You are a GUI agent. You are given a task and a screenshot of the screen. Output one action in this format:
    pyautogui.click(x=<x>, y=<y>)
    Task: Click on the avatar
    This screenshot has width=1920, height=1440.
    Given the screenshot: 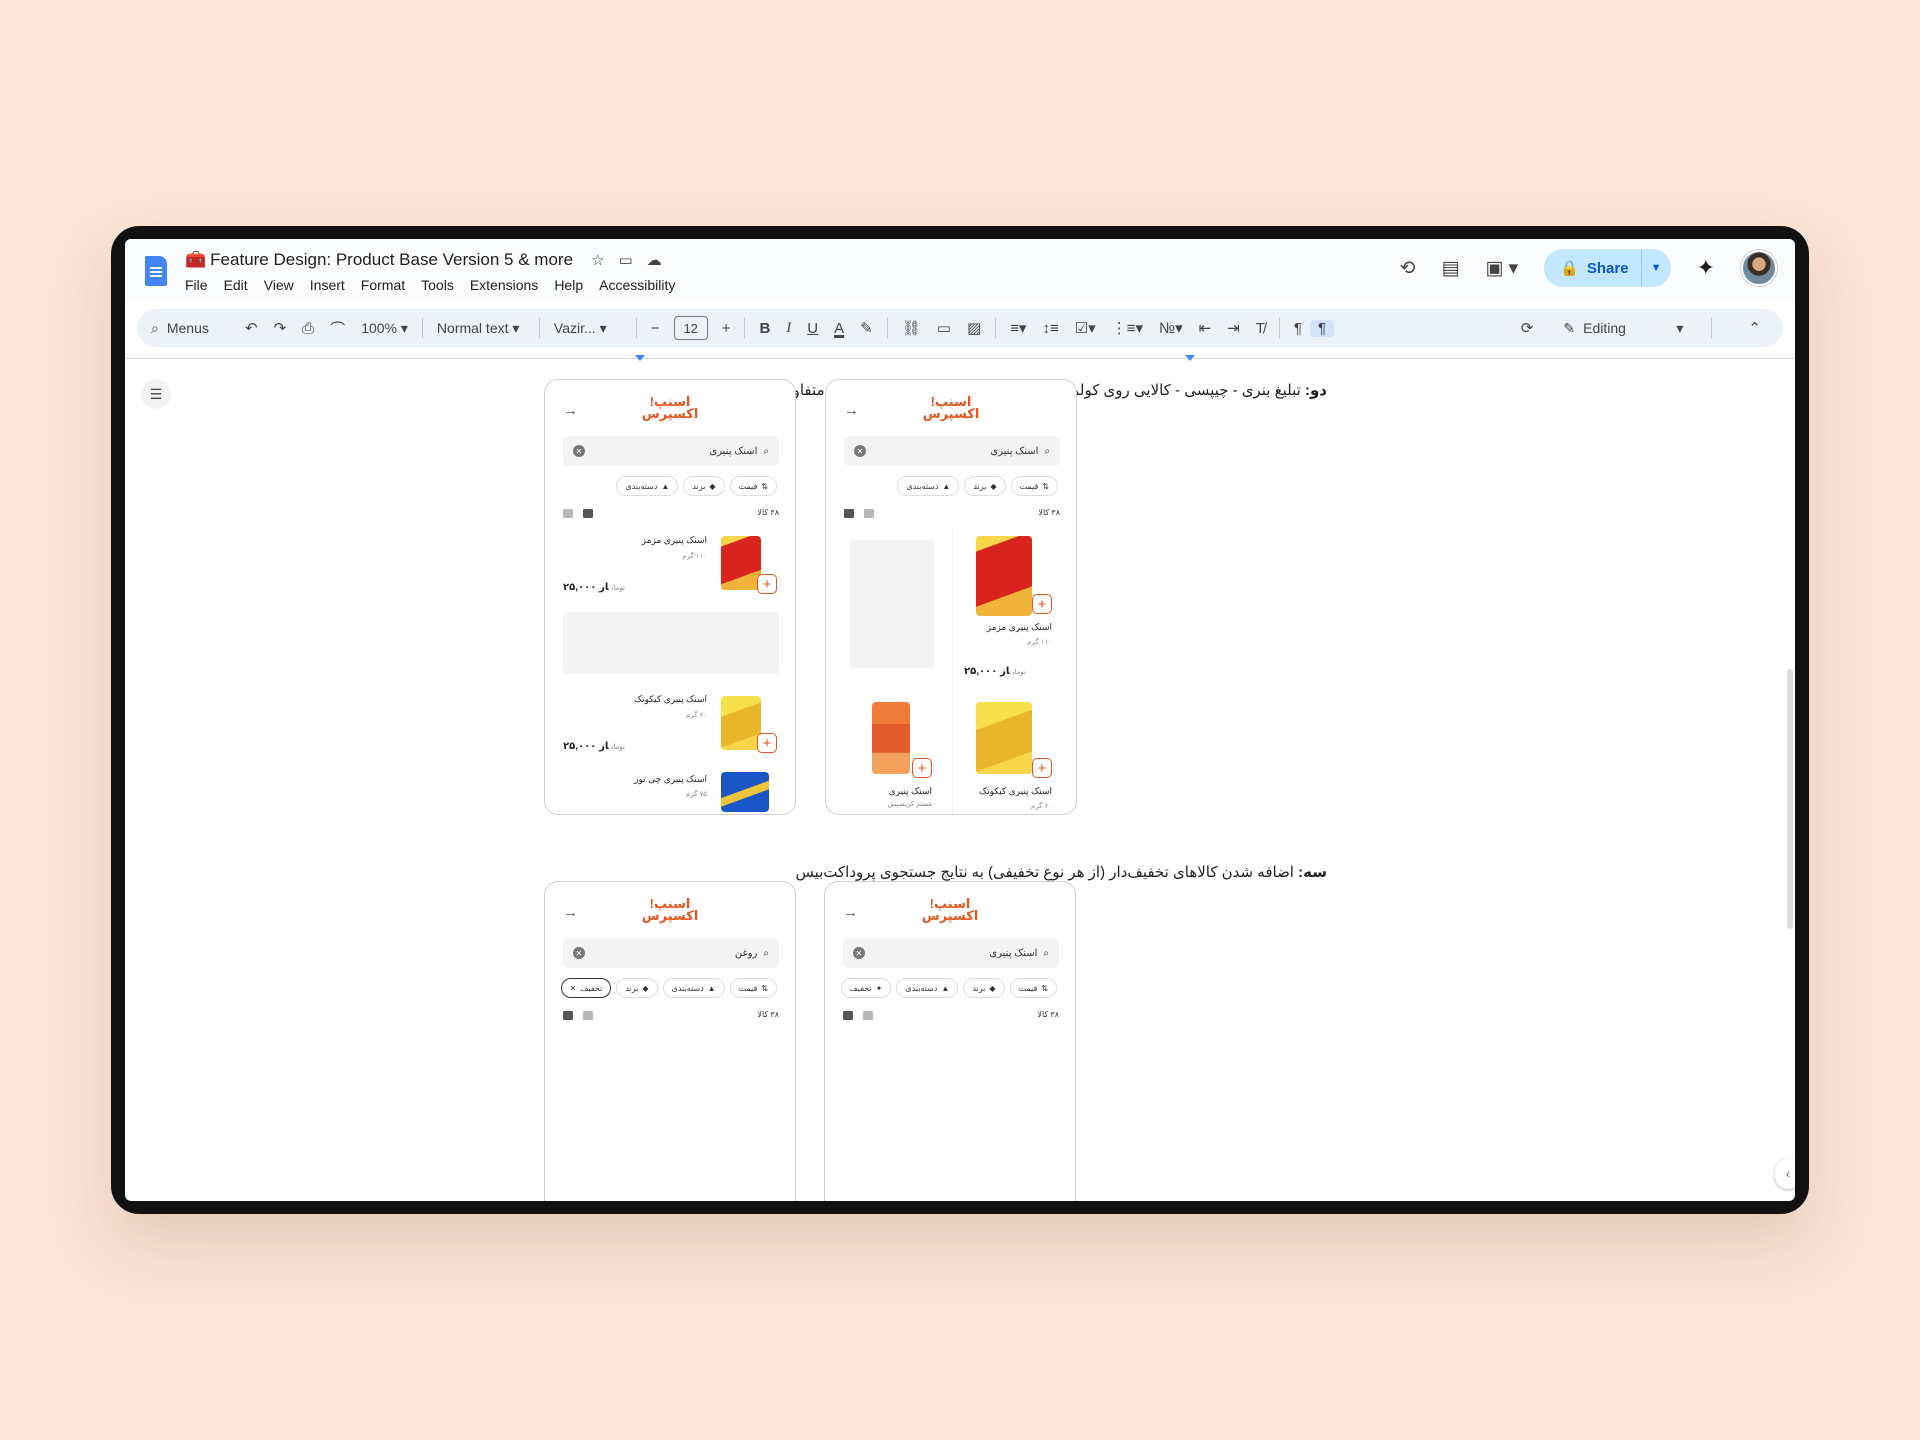 What is the action you would take?
    pyautogui.click(x=1759, y=268)
    